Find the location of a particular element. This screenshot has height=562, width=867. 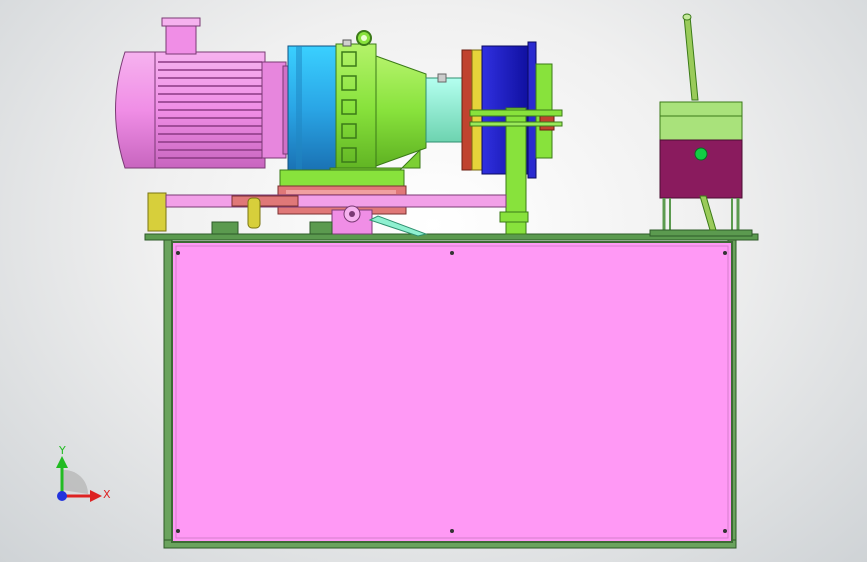

x-axis-arrowhead is located at coordinates (96, 496).